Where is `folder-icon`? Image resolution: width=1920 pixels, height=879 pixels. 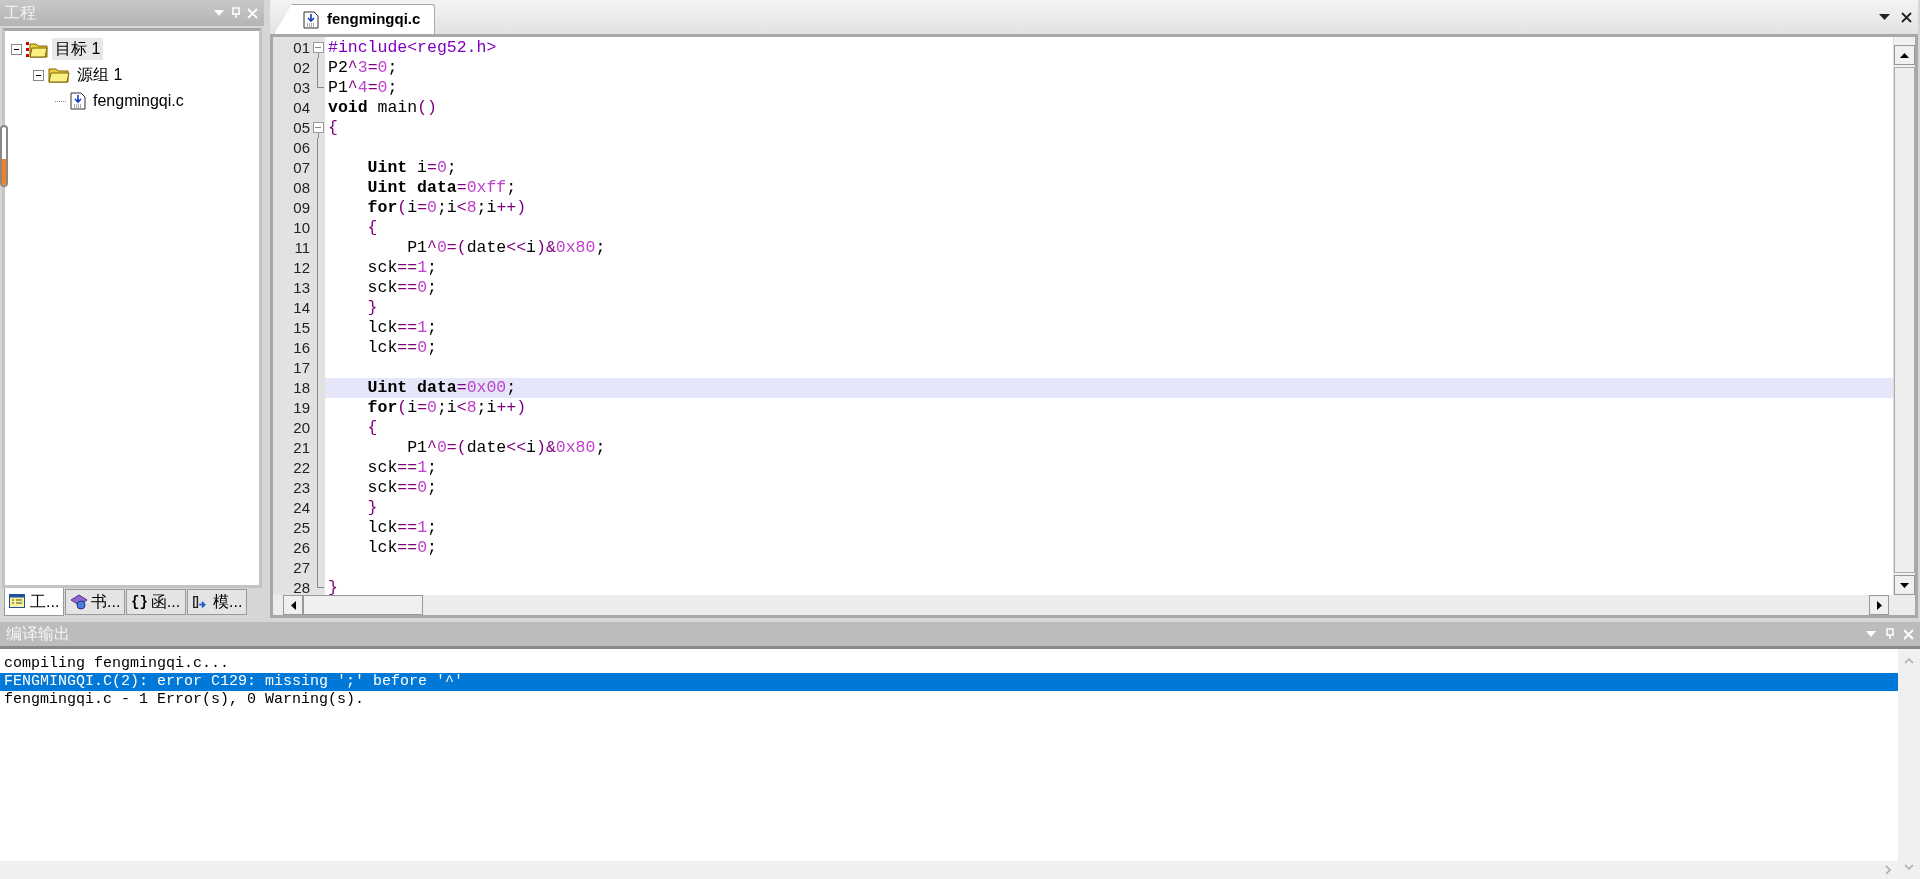 folder-icon is located at coordinates (59, 75).